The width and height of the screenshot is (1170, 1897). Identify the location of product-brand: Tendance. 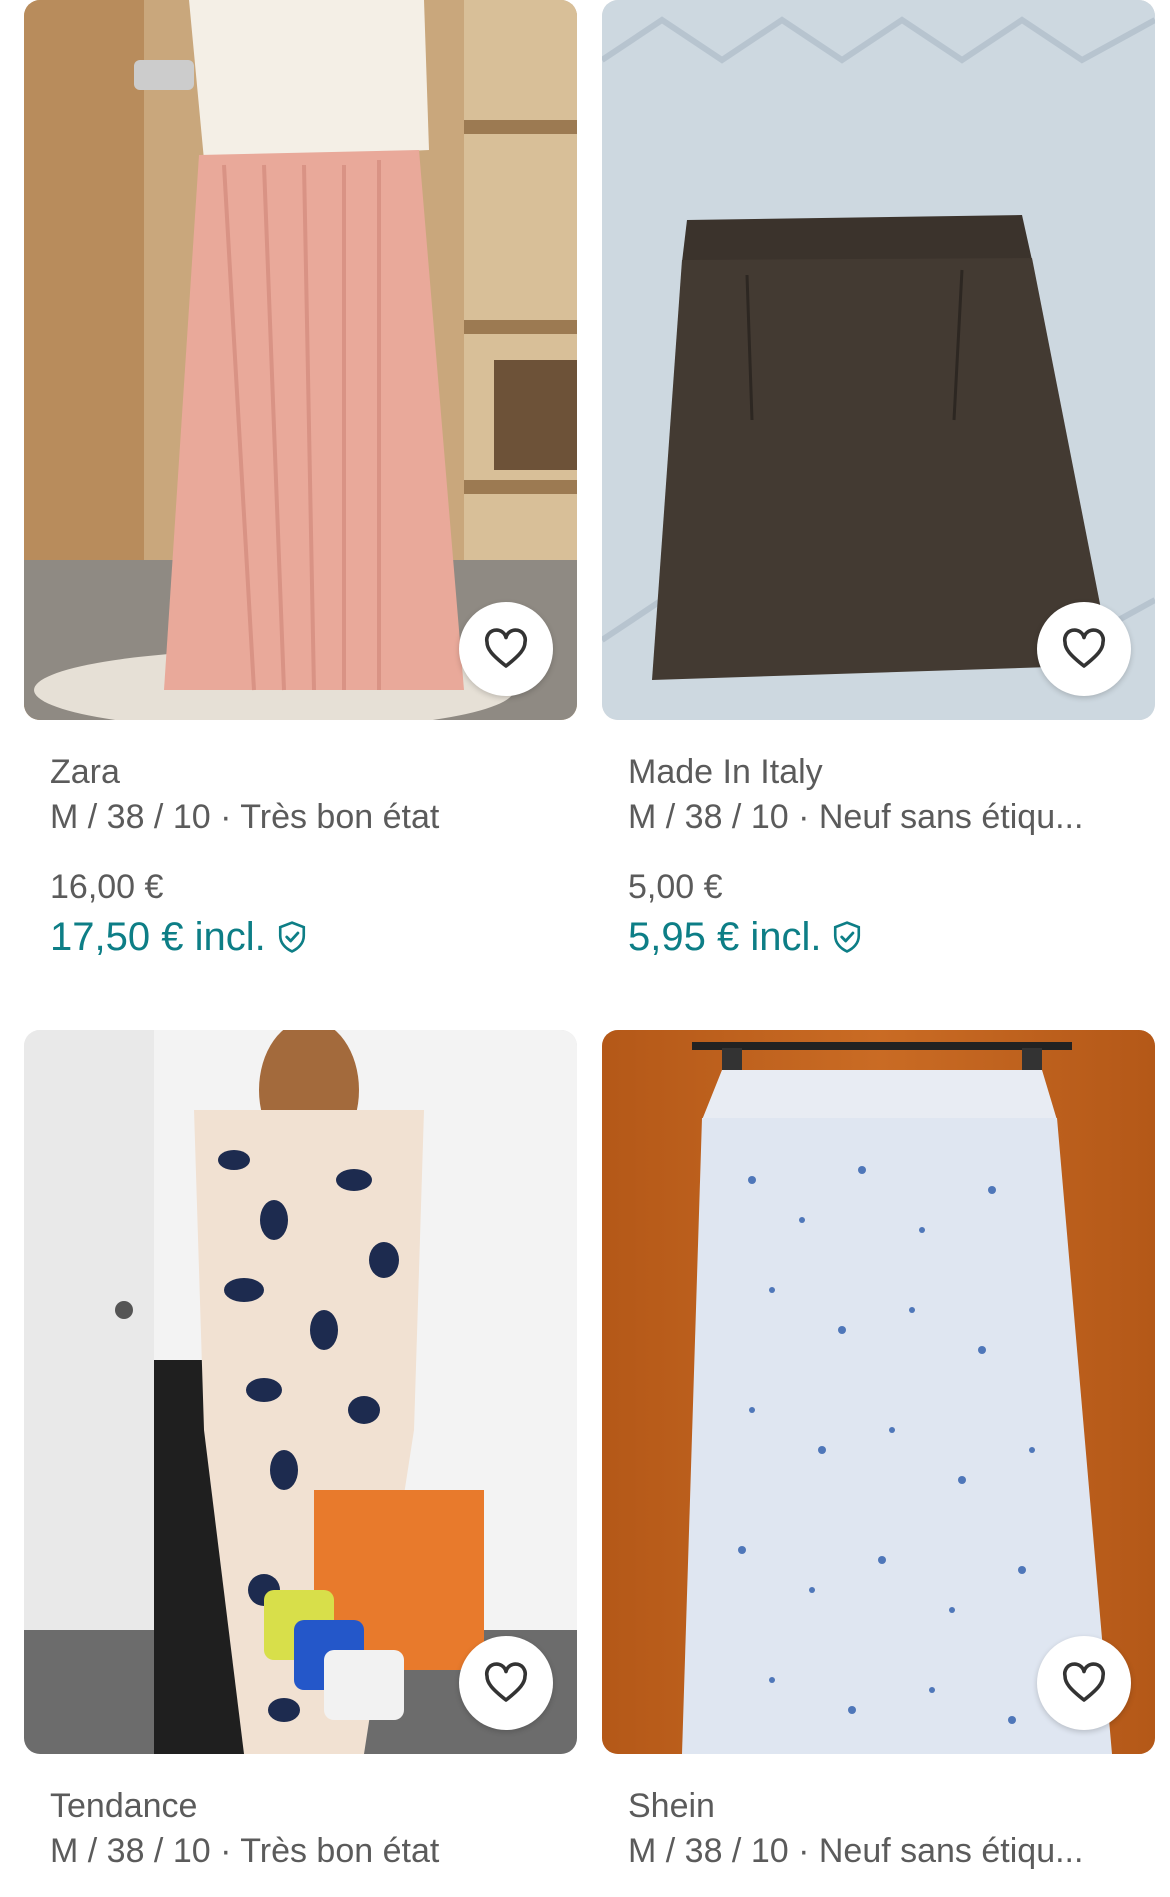
(124, 1806).